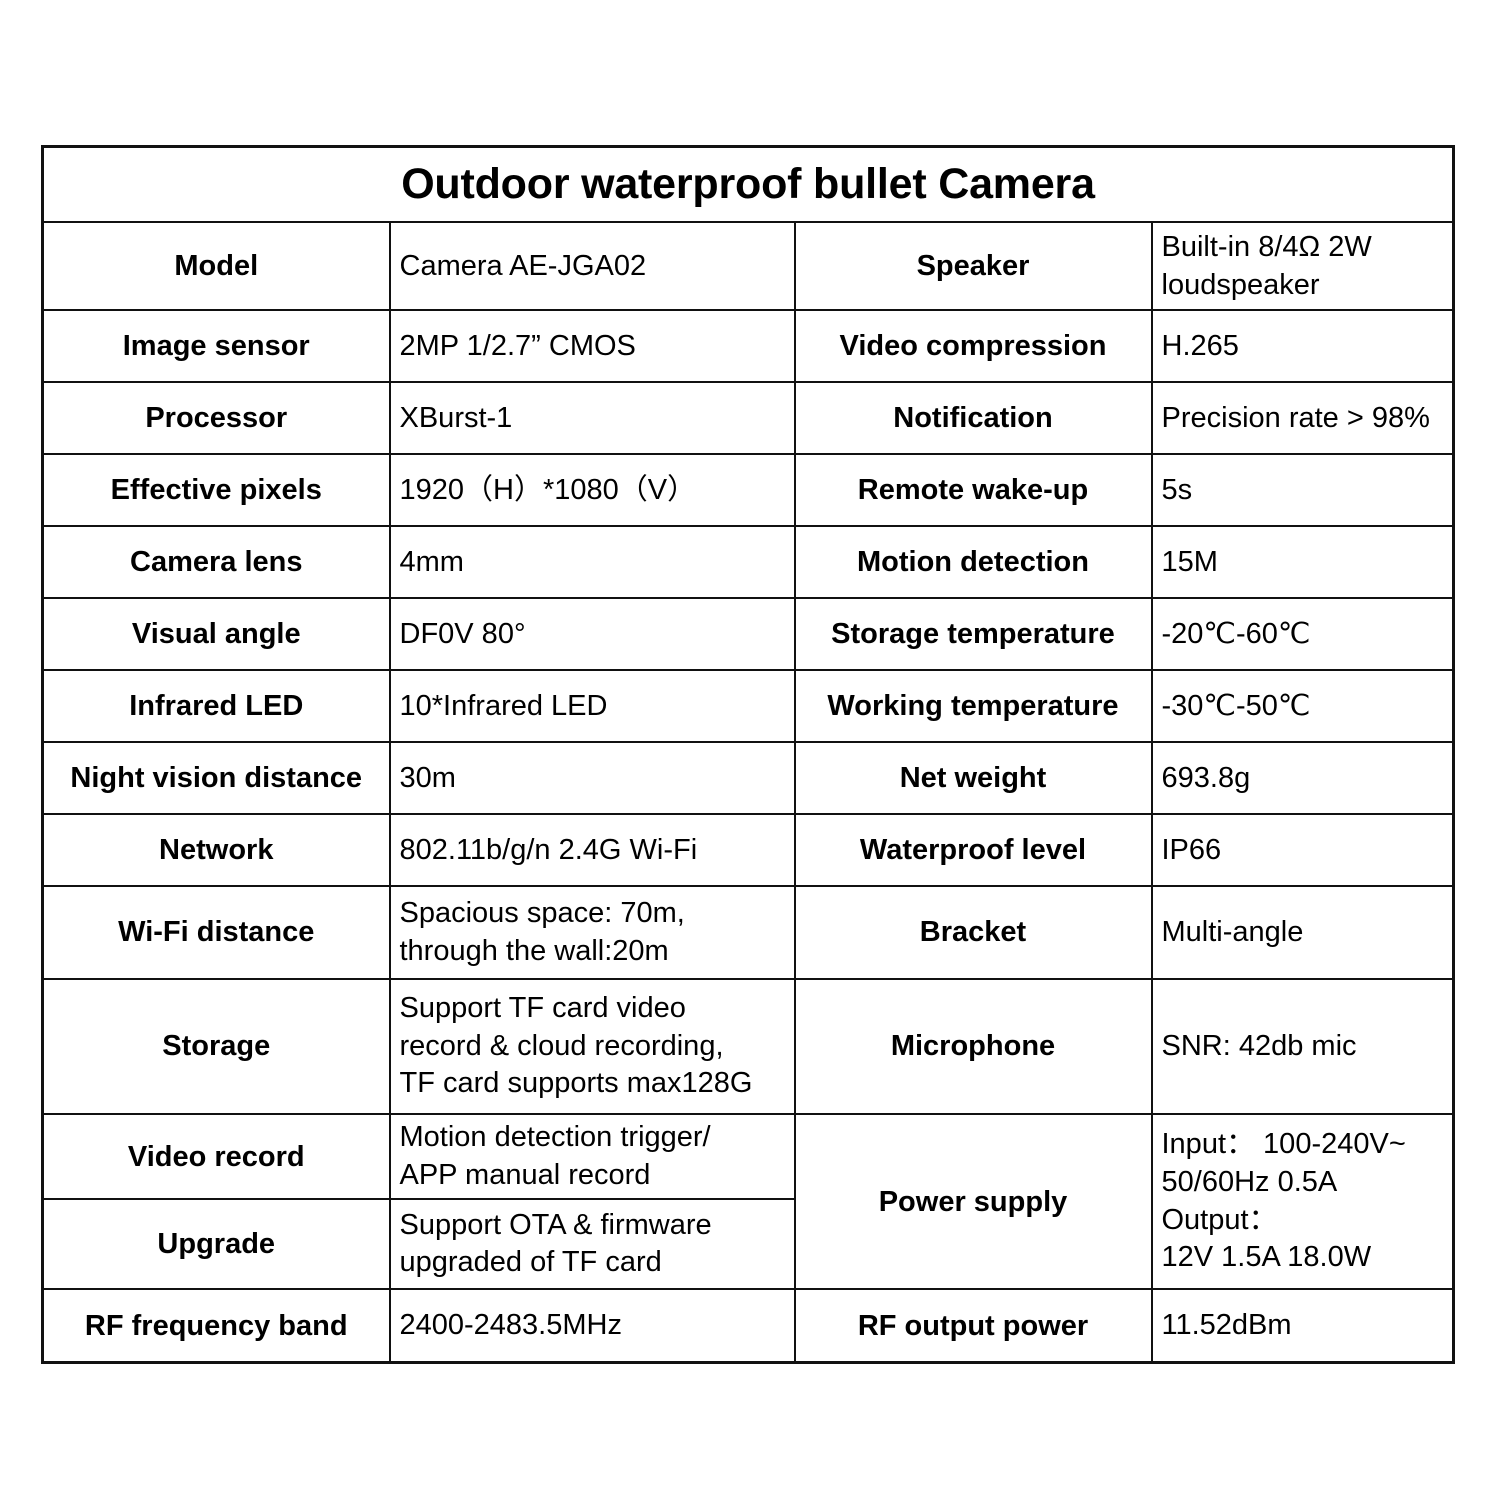  I want to click on value-line: 2MP 1/2.7” CMOS, so click(517, 345).